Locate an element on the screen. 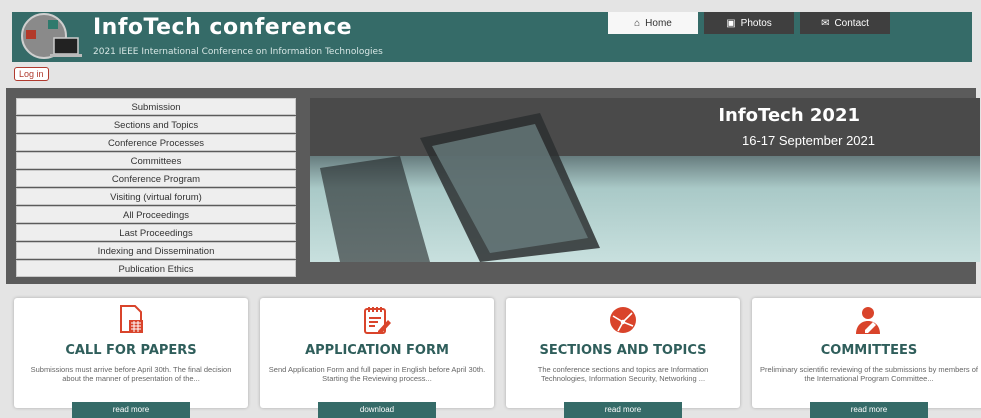  sidebar-item-visiting: Visiting (virtual forum) is located at coordinates (156, 196).